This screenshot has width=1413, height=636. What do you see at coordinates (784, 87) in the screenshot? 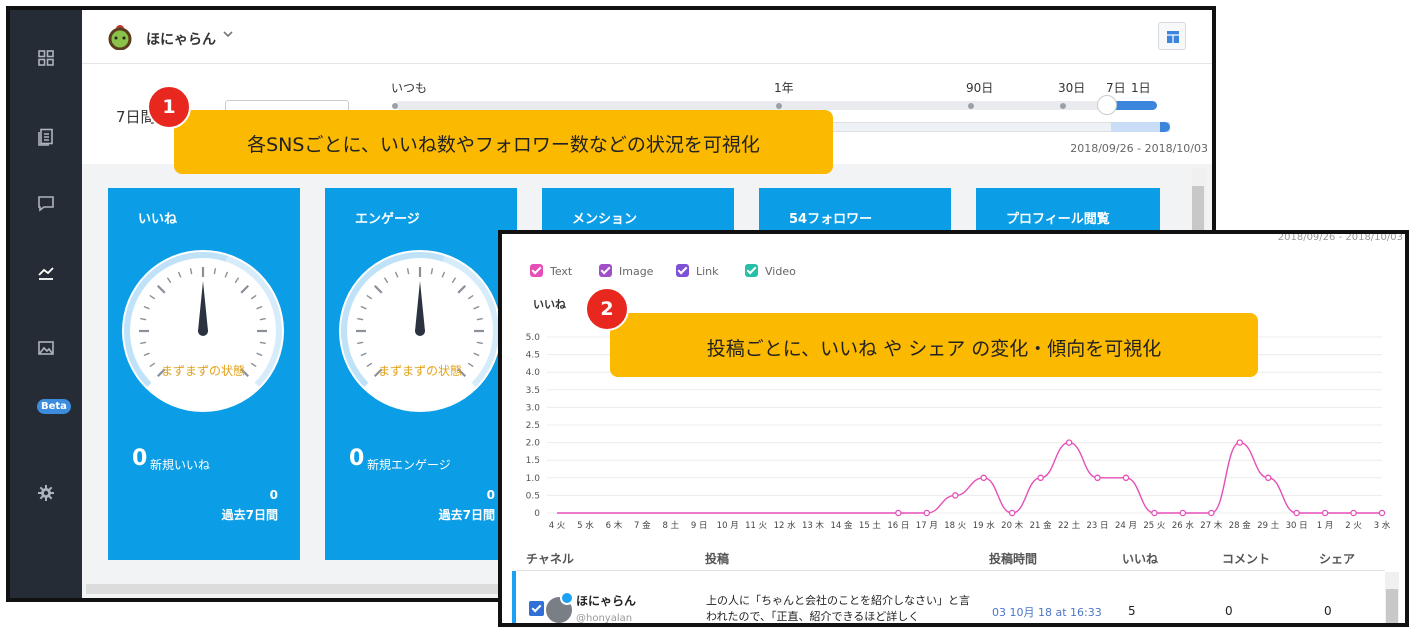
I see `timeline-label-1year: 1年` at bounding box center [784, 87].